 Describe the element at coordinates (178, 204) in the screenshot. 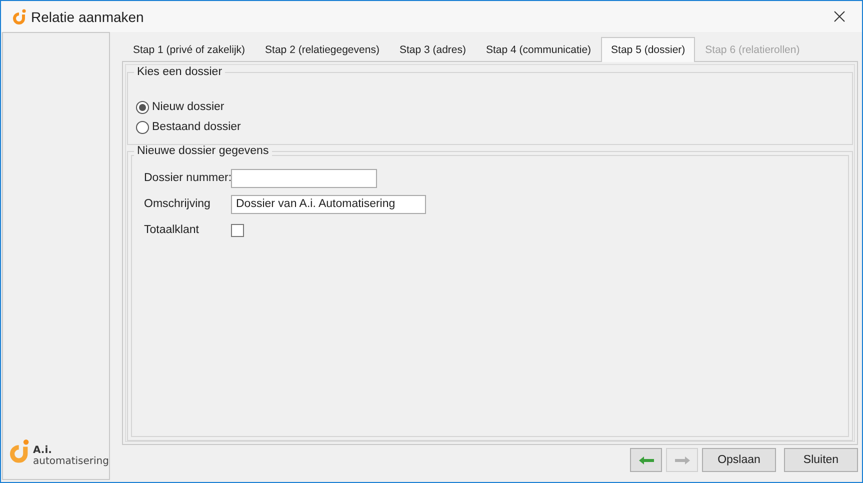

I see `field-label: Omschrijving` at that location.